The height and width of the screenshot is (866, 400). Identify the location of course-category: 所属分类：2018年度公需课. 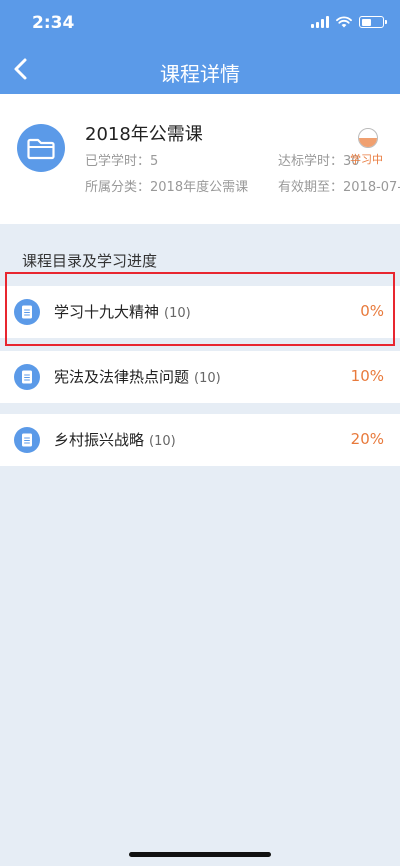
(167, 187).